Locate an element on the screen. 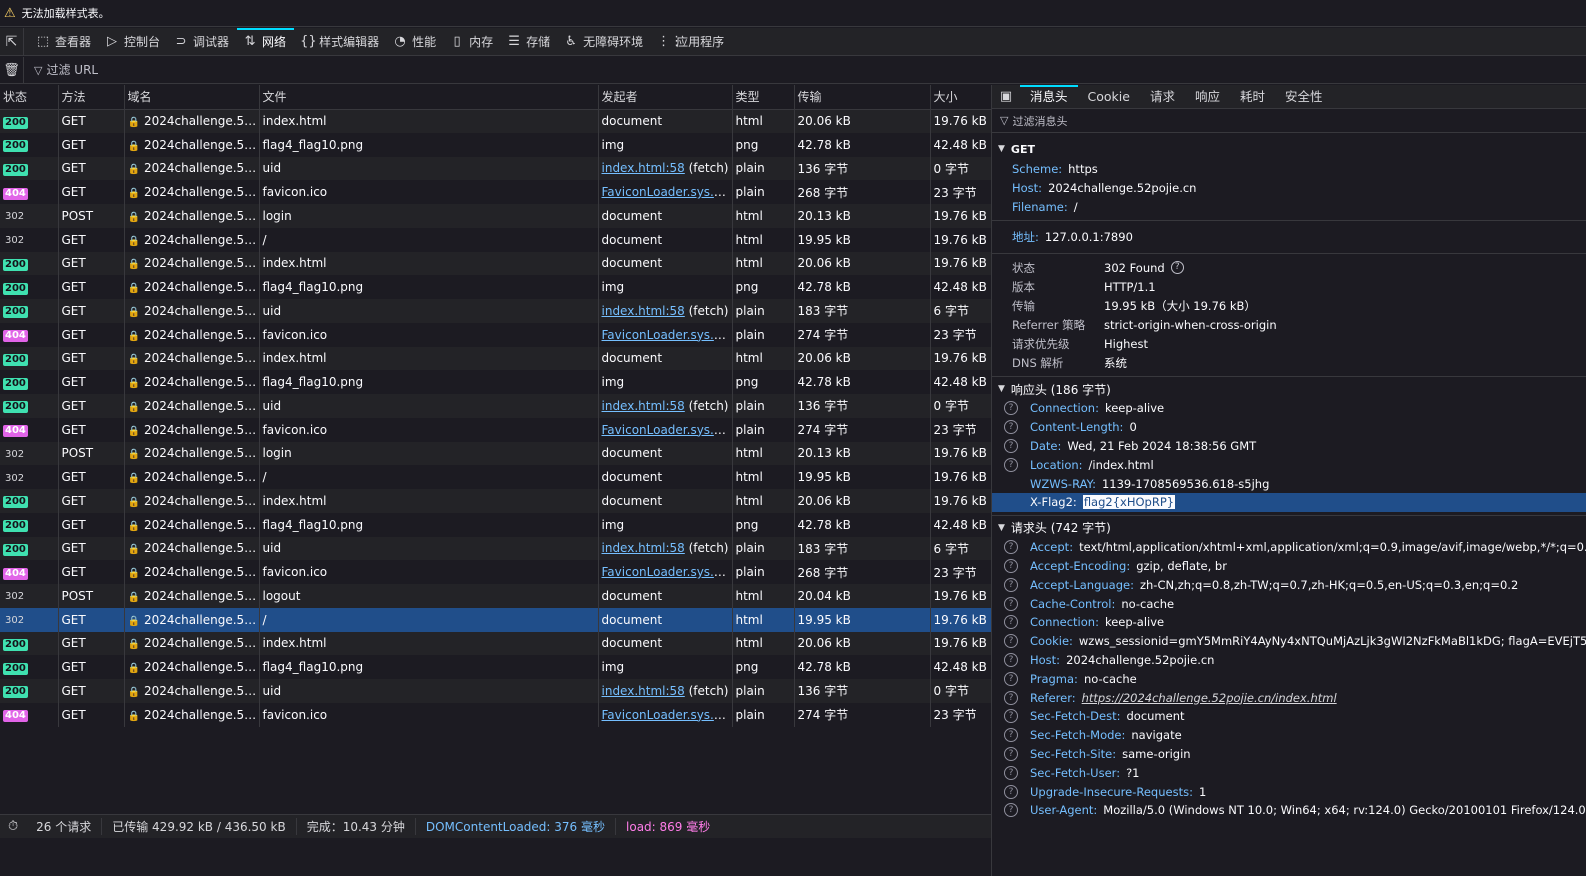 The width and height of the screenshot is (1586, 876). header-row: ? Date: Wed, 21 Feb 2024 18:38:56 GMT is located at coordinates (1289, 446).